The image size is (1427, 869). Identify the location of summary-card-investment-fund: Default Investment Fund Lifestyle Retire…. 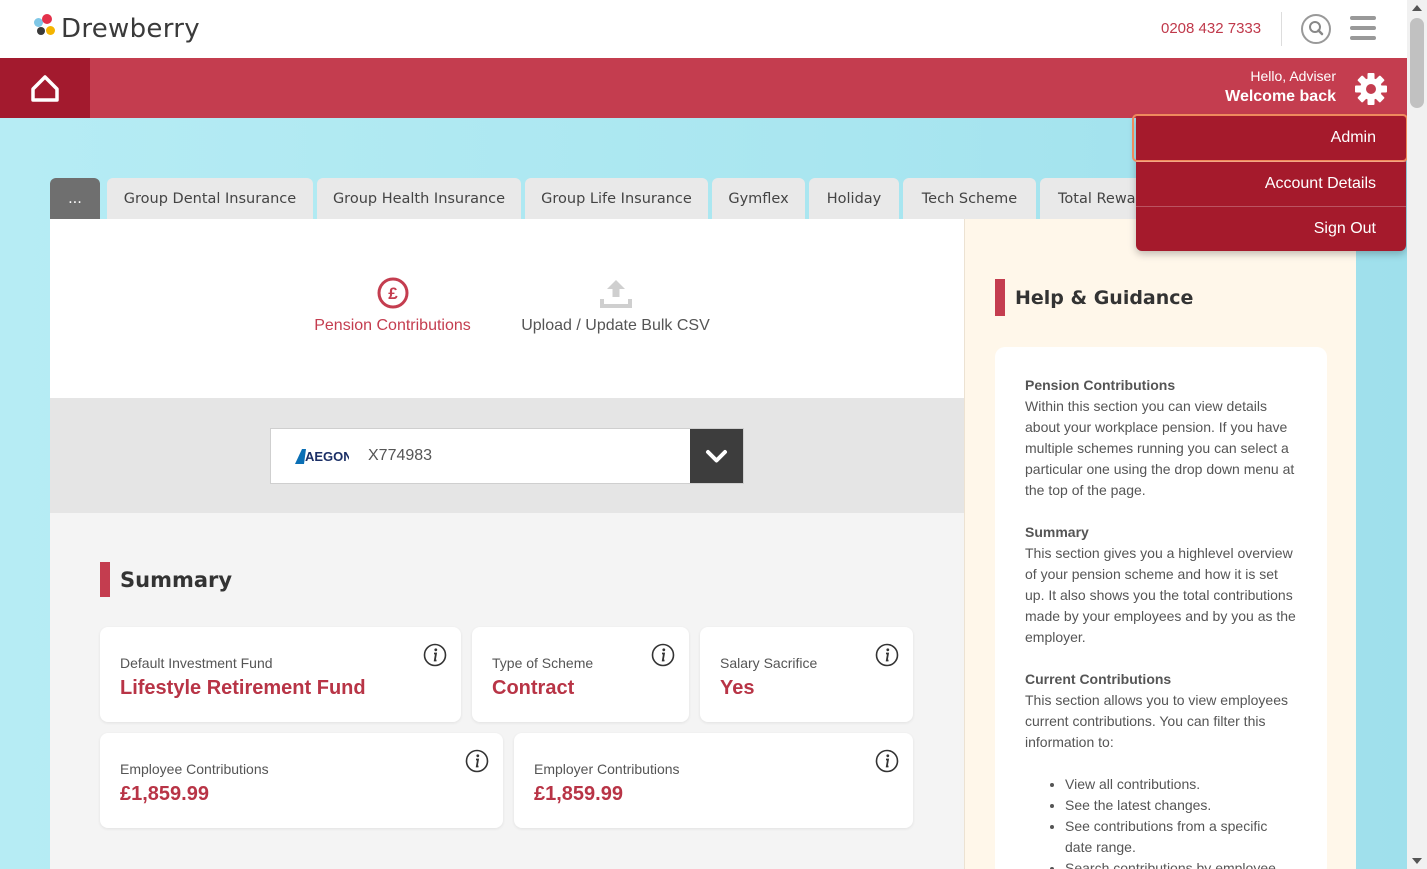
(280, 674).